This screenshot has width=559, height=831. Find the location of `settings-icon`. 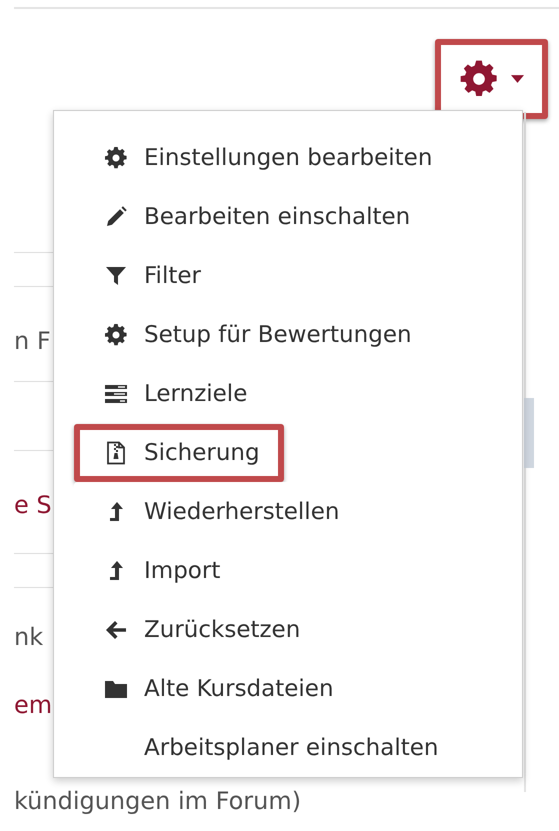

settings-icon is located at coordinates (479, 79).